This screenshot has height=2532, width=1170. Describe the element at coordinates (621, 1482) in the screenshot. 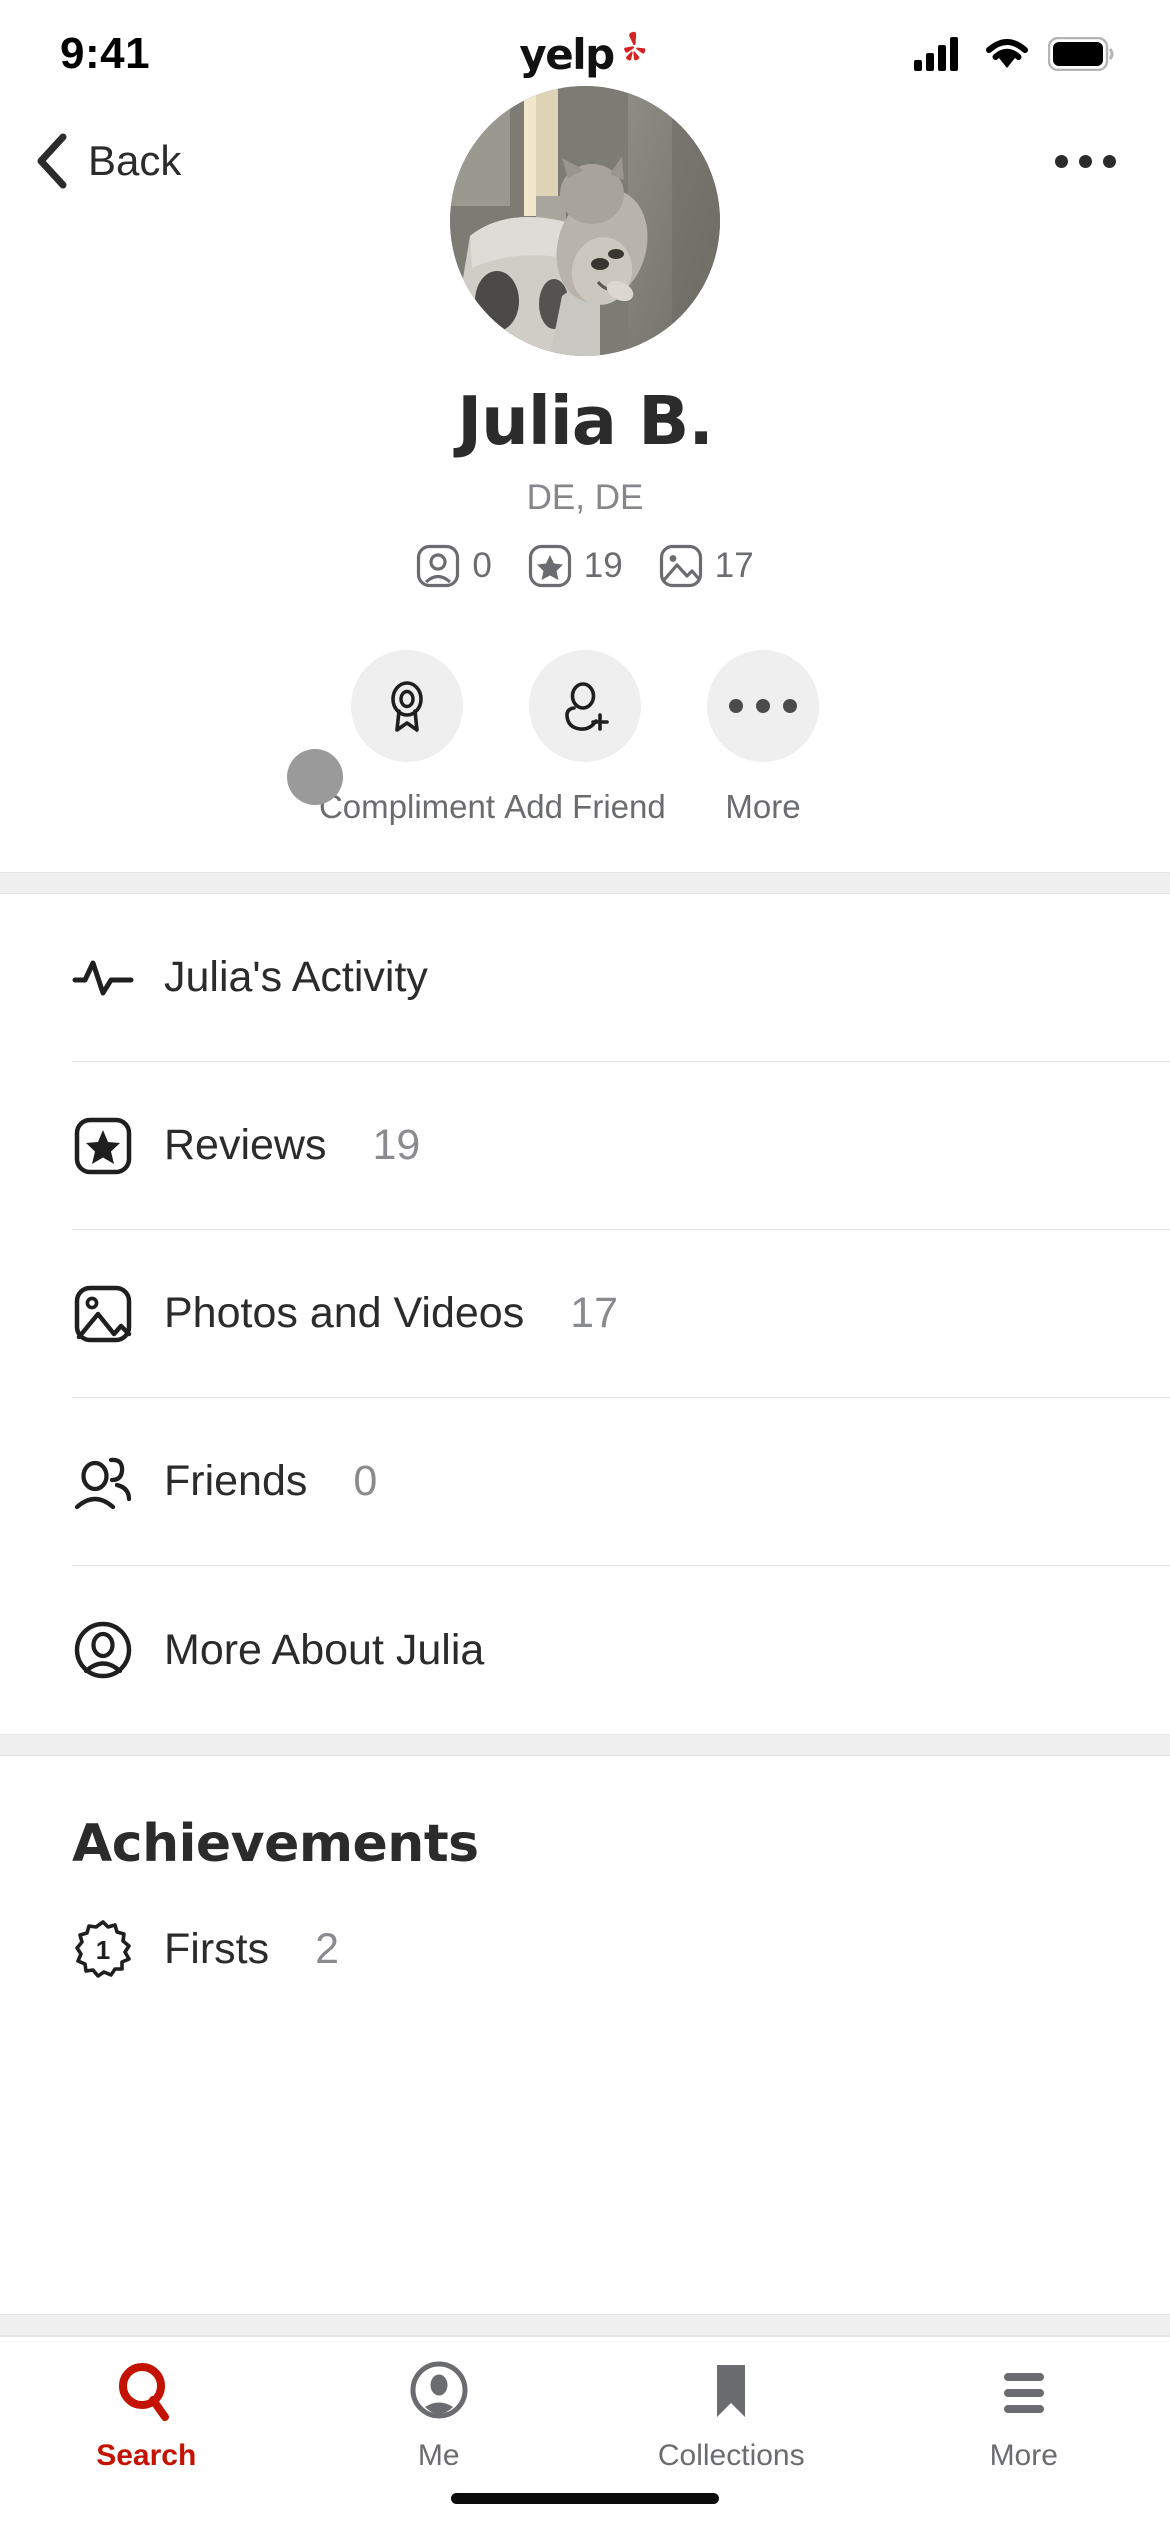

I see `list-item-friends: Friends 0` at that location.